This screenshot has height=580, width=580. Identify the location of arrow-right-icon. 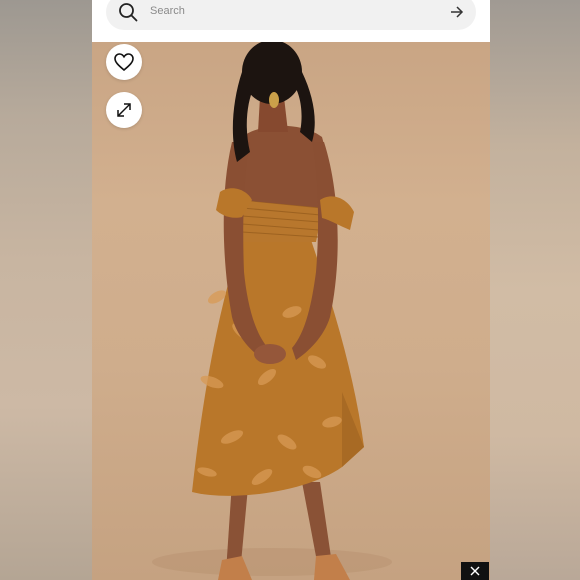
(457, 12).